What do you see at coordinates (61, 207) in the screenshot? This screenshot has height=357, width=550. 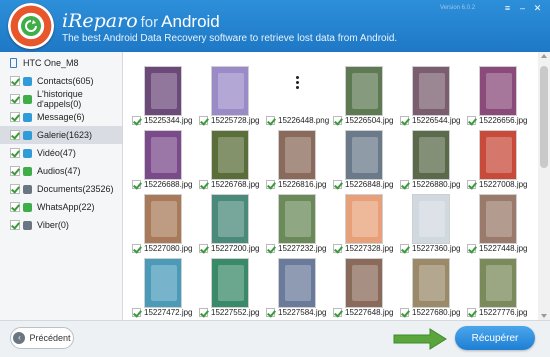 I see `sidebar-item-whatsapp: WhatsApp(22)` at bounding box center [61, 207].